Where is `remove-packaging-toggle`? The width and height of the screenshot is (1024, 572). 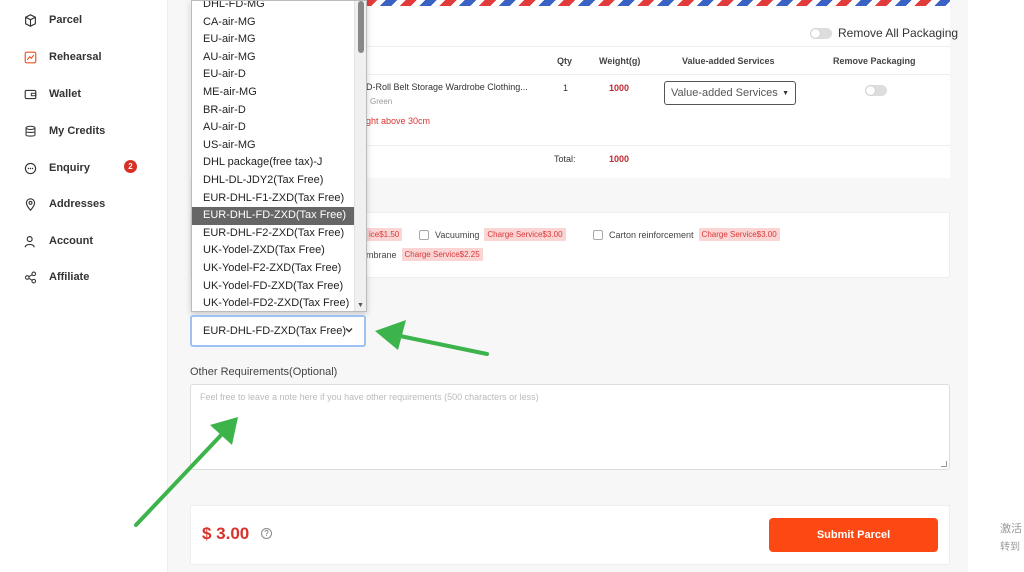
remove-packaging-toggle is located at coordinates (876, 90).